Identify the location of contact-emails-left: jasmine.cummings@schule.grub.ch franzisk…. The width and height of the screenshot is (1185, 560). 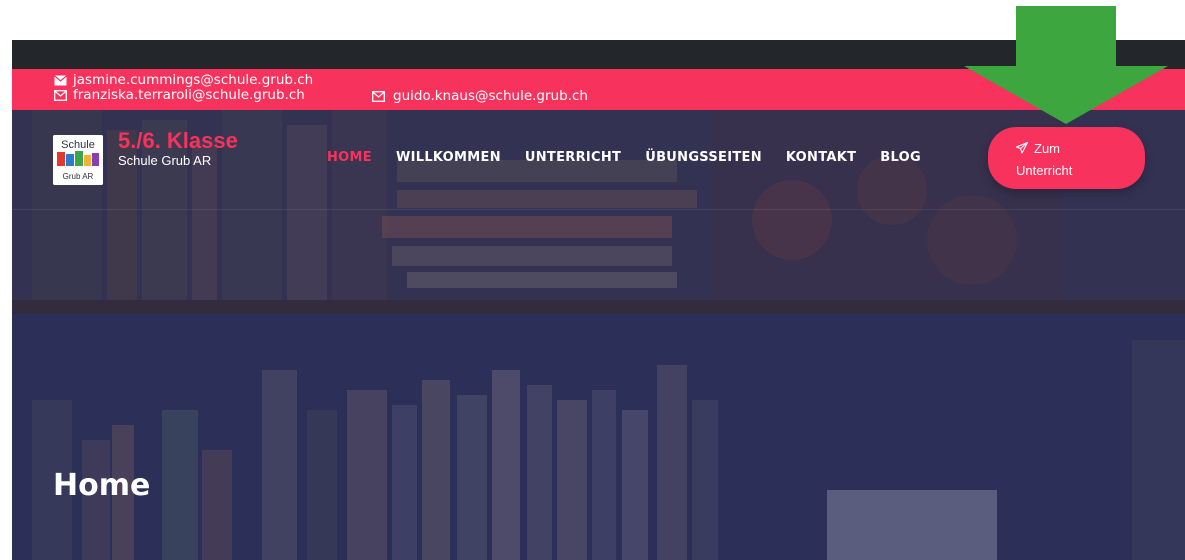
(183, 88).